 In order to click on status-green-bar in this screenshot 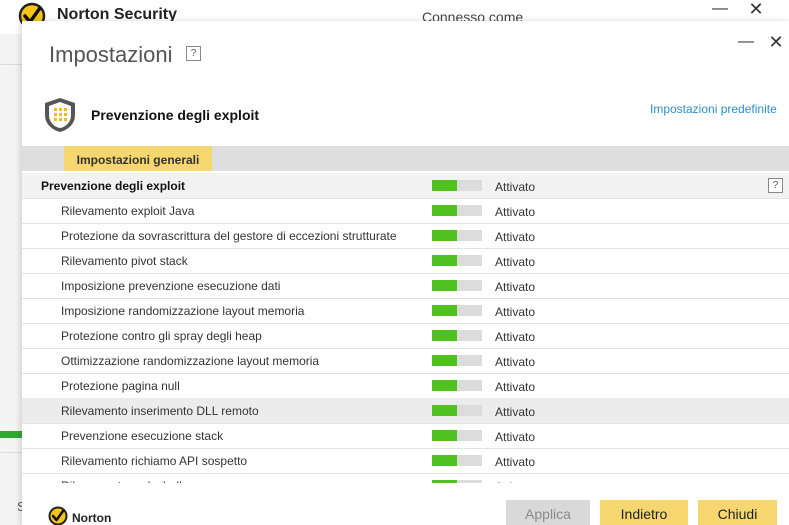, I will do `click(11, 434)`.